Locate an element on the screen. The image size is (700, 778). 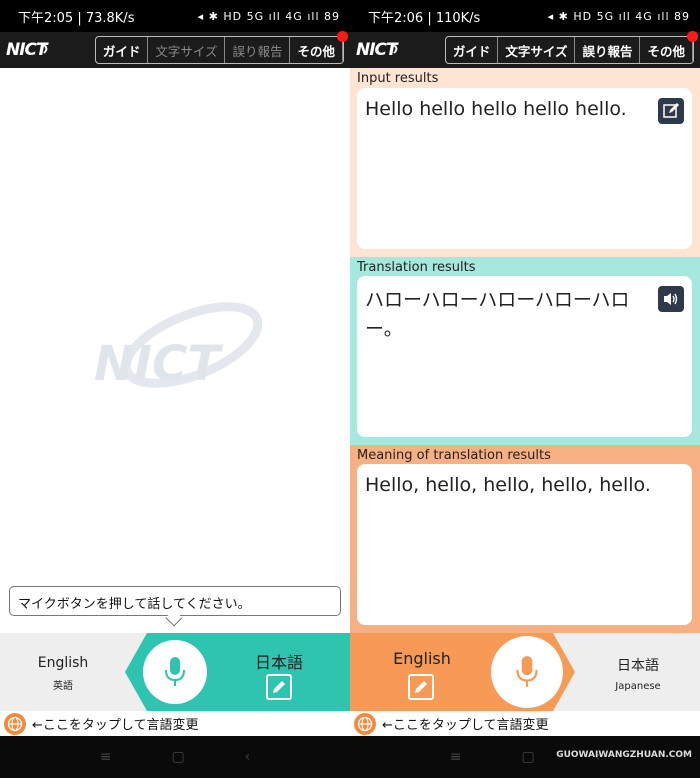
translation-results-label: Translation results is located at coordinates (416, 267).